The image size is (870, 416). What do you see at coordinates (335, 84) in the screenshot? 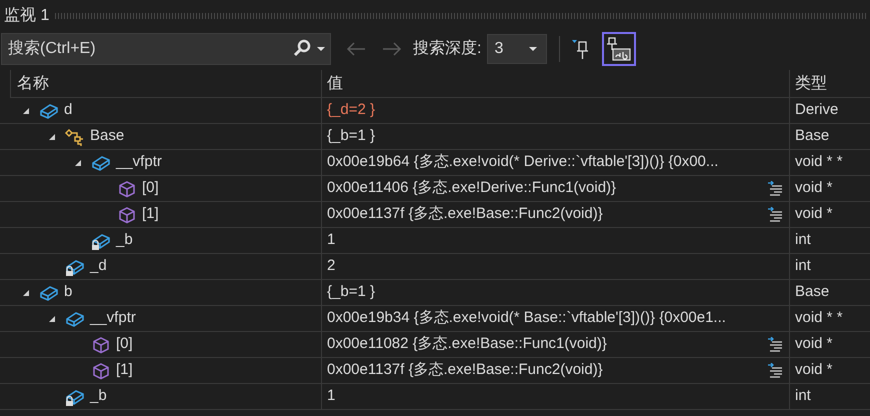
I see `column-header: 值` at bounding box center [335, 84].